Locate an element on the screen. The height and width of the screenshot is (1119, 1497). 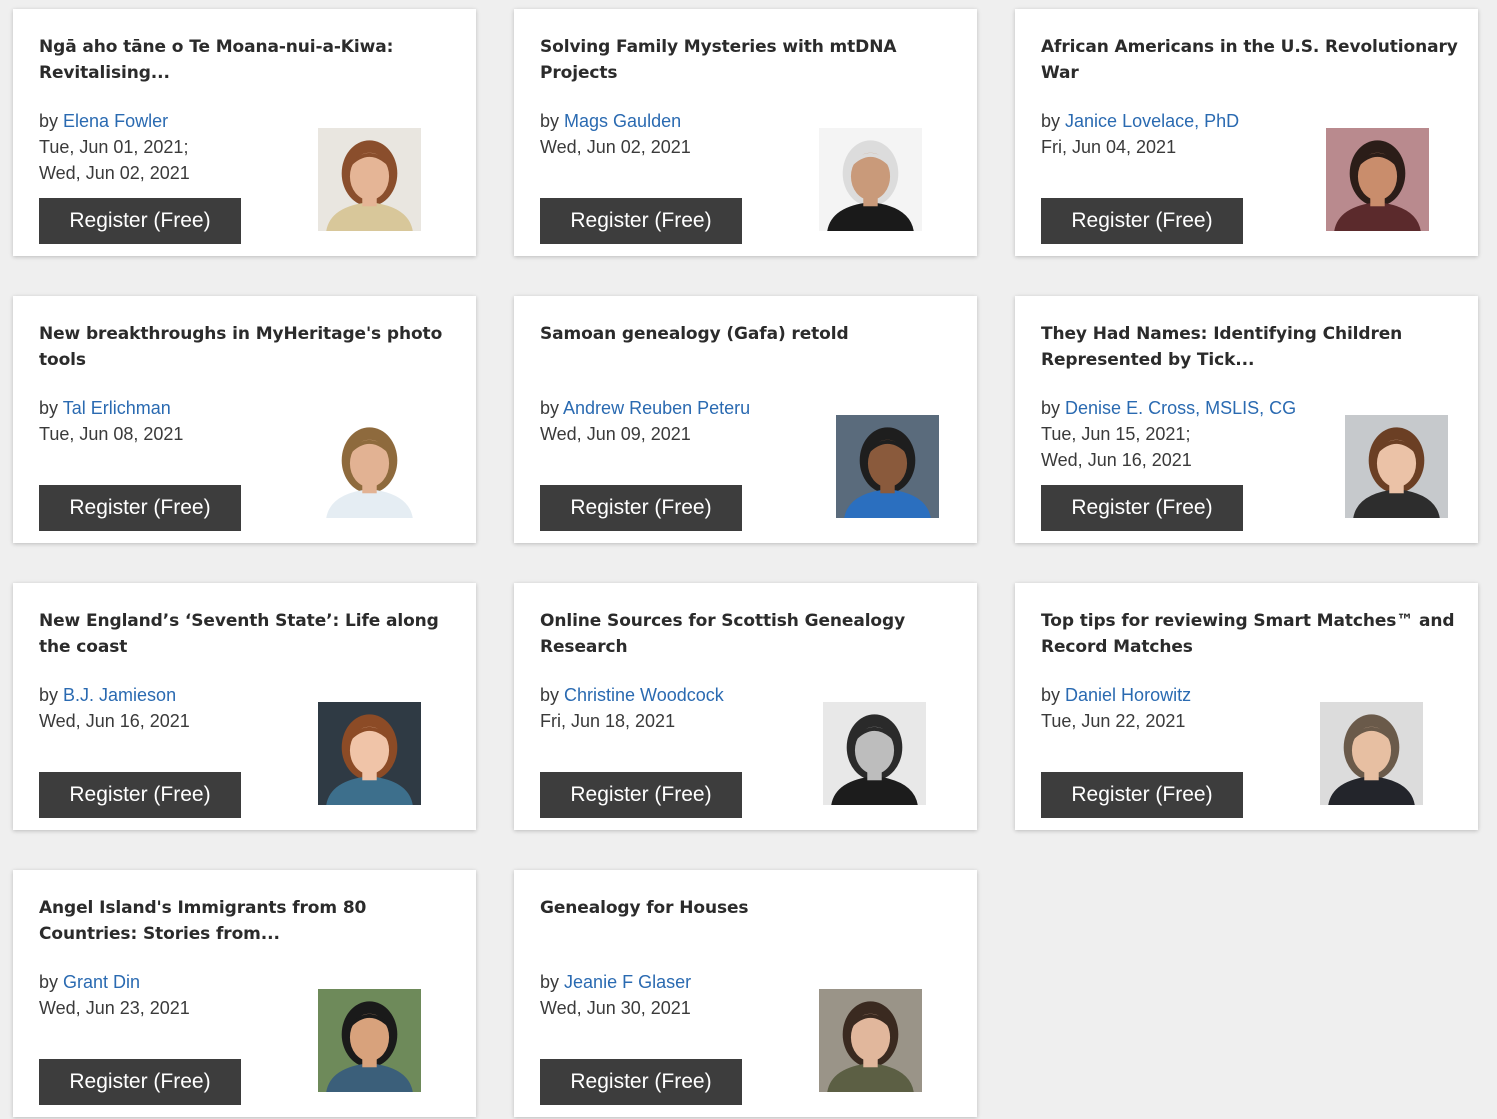
date-line: Wed, Jun 23, 2021 is located at coordinates (114, 1008).